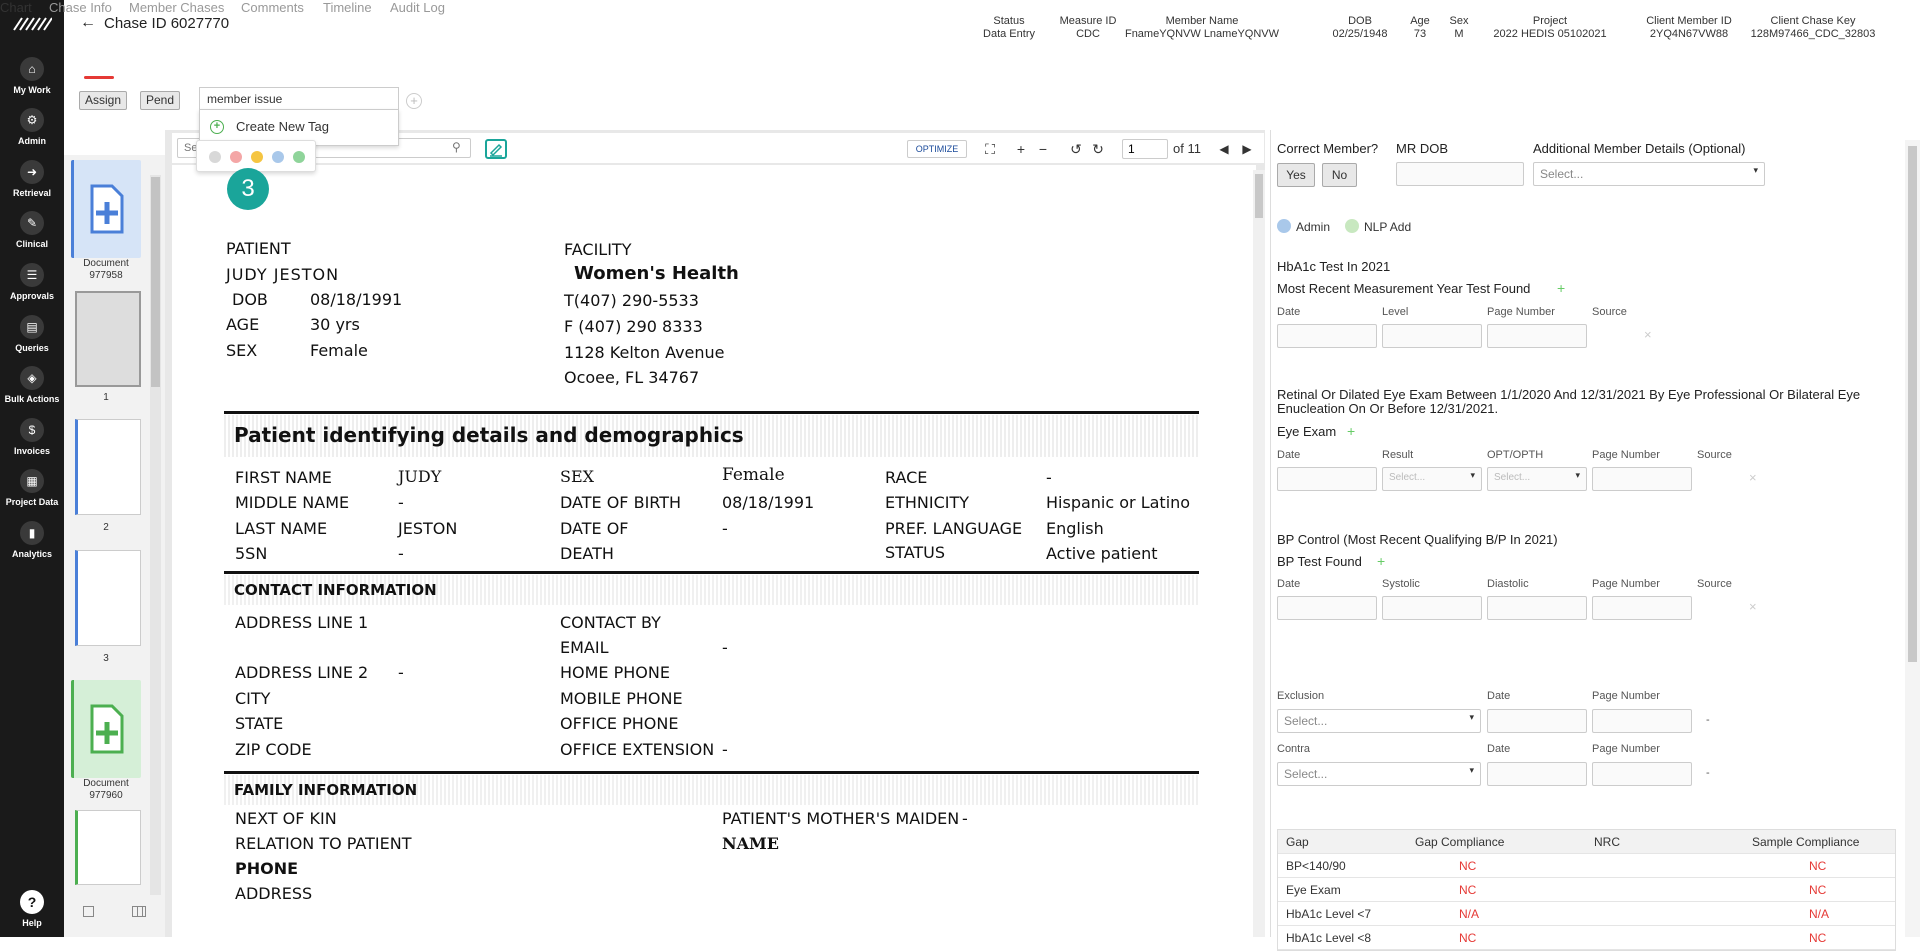  What do you see at coordinates (401, 672) in the screenshot?
I see `doc-text: -` at bounding box center [401, 672].